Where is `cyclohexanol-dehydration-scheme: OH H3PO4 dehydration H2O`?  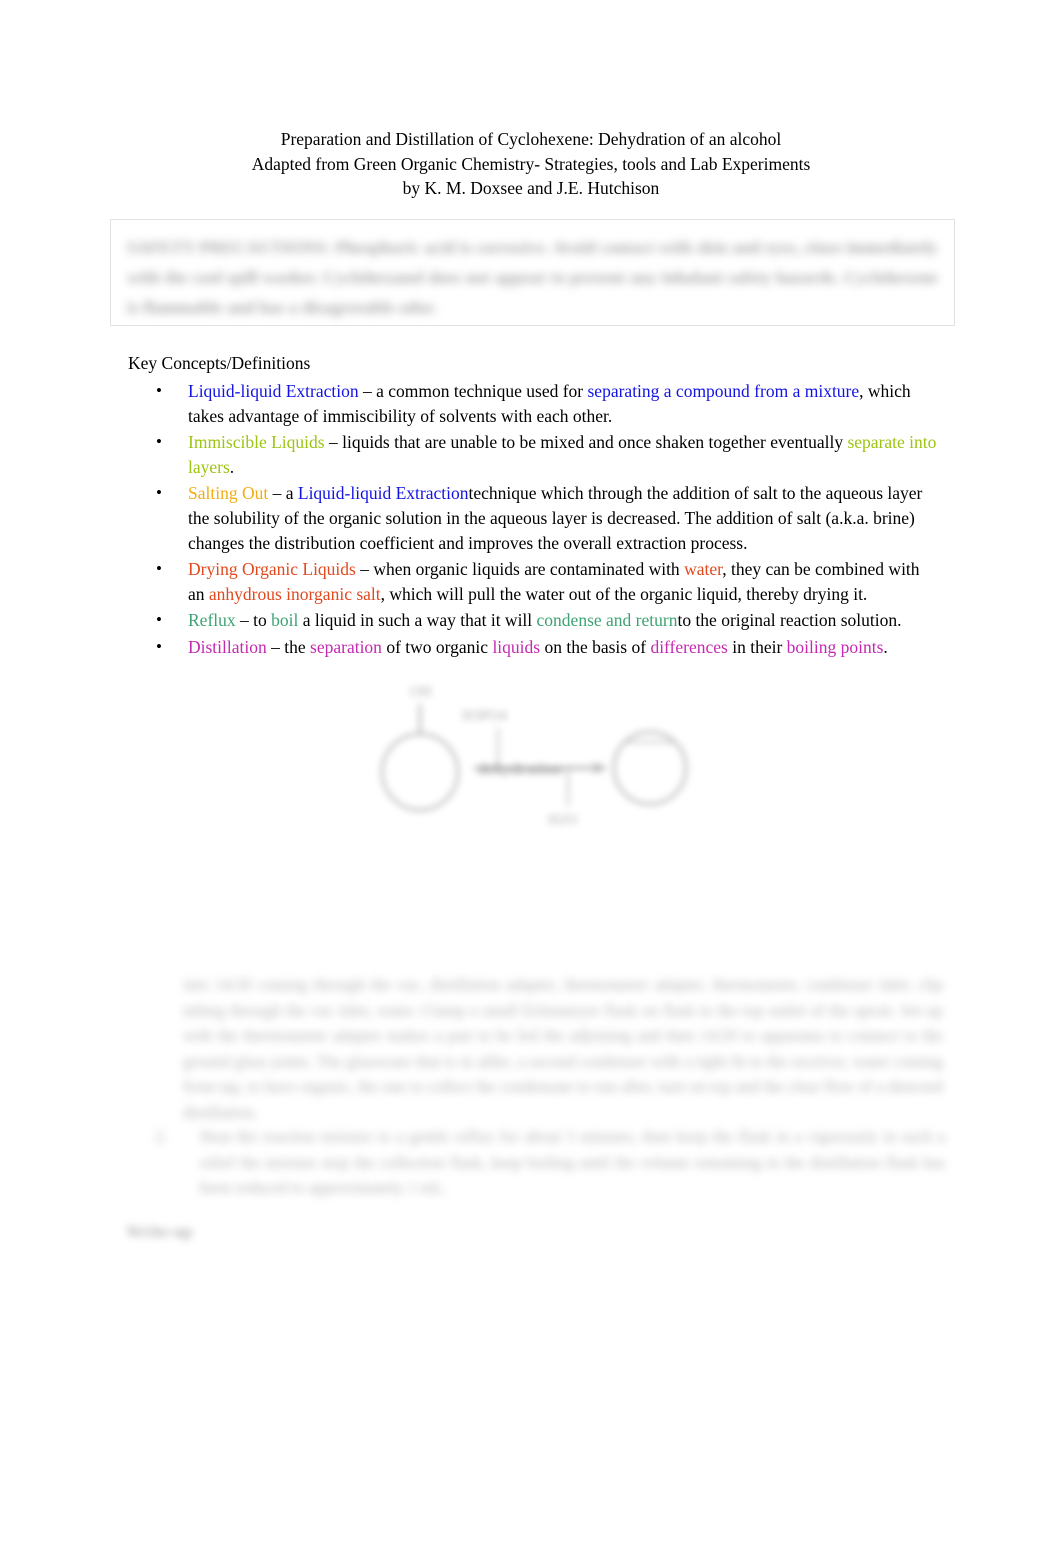
cyclohexanol-dehydration-scheme: OH H3PO4 dehydration H2O is located at coordinates (536, 760).